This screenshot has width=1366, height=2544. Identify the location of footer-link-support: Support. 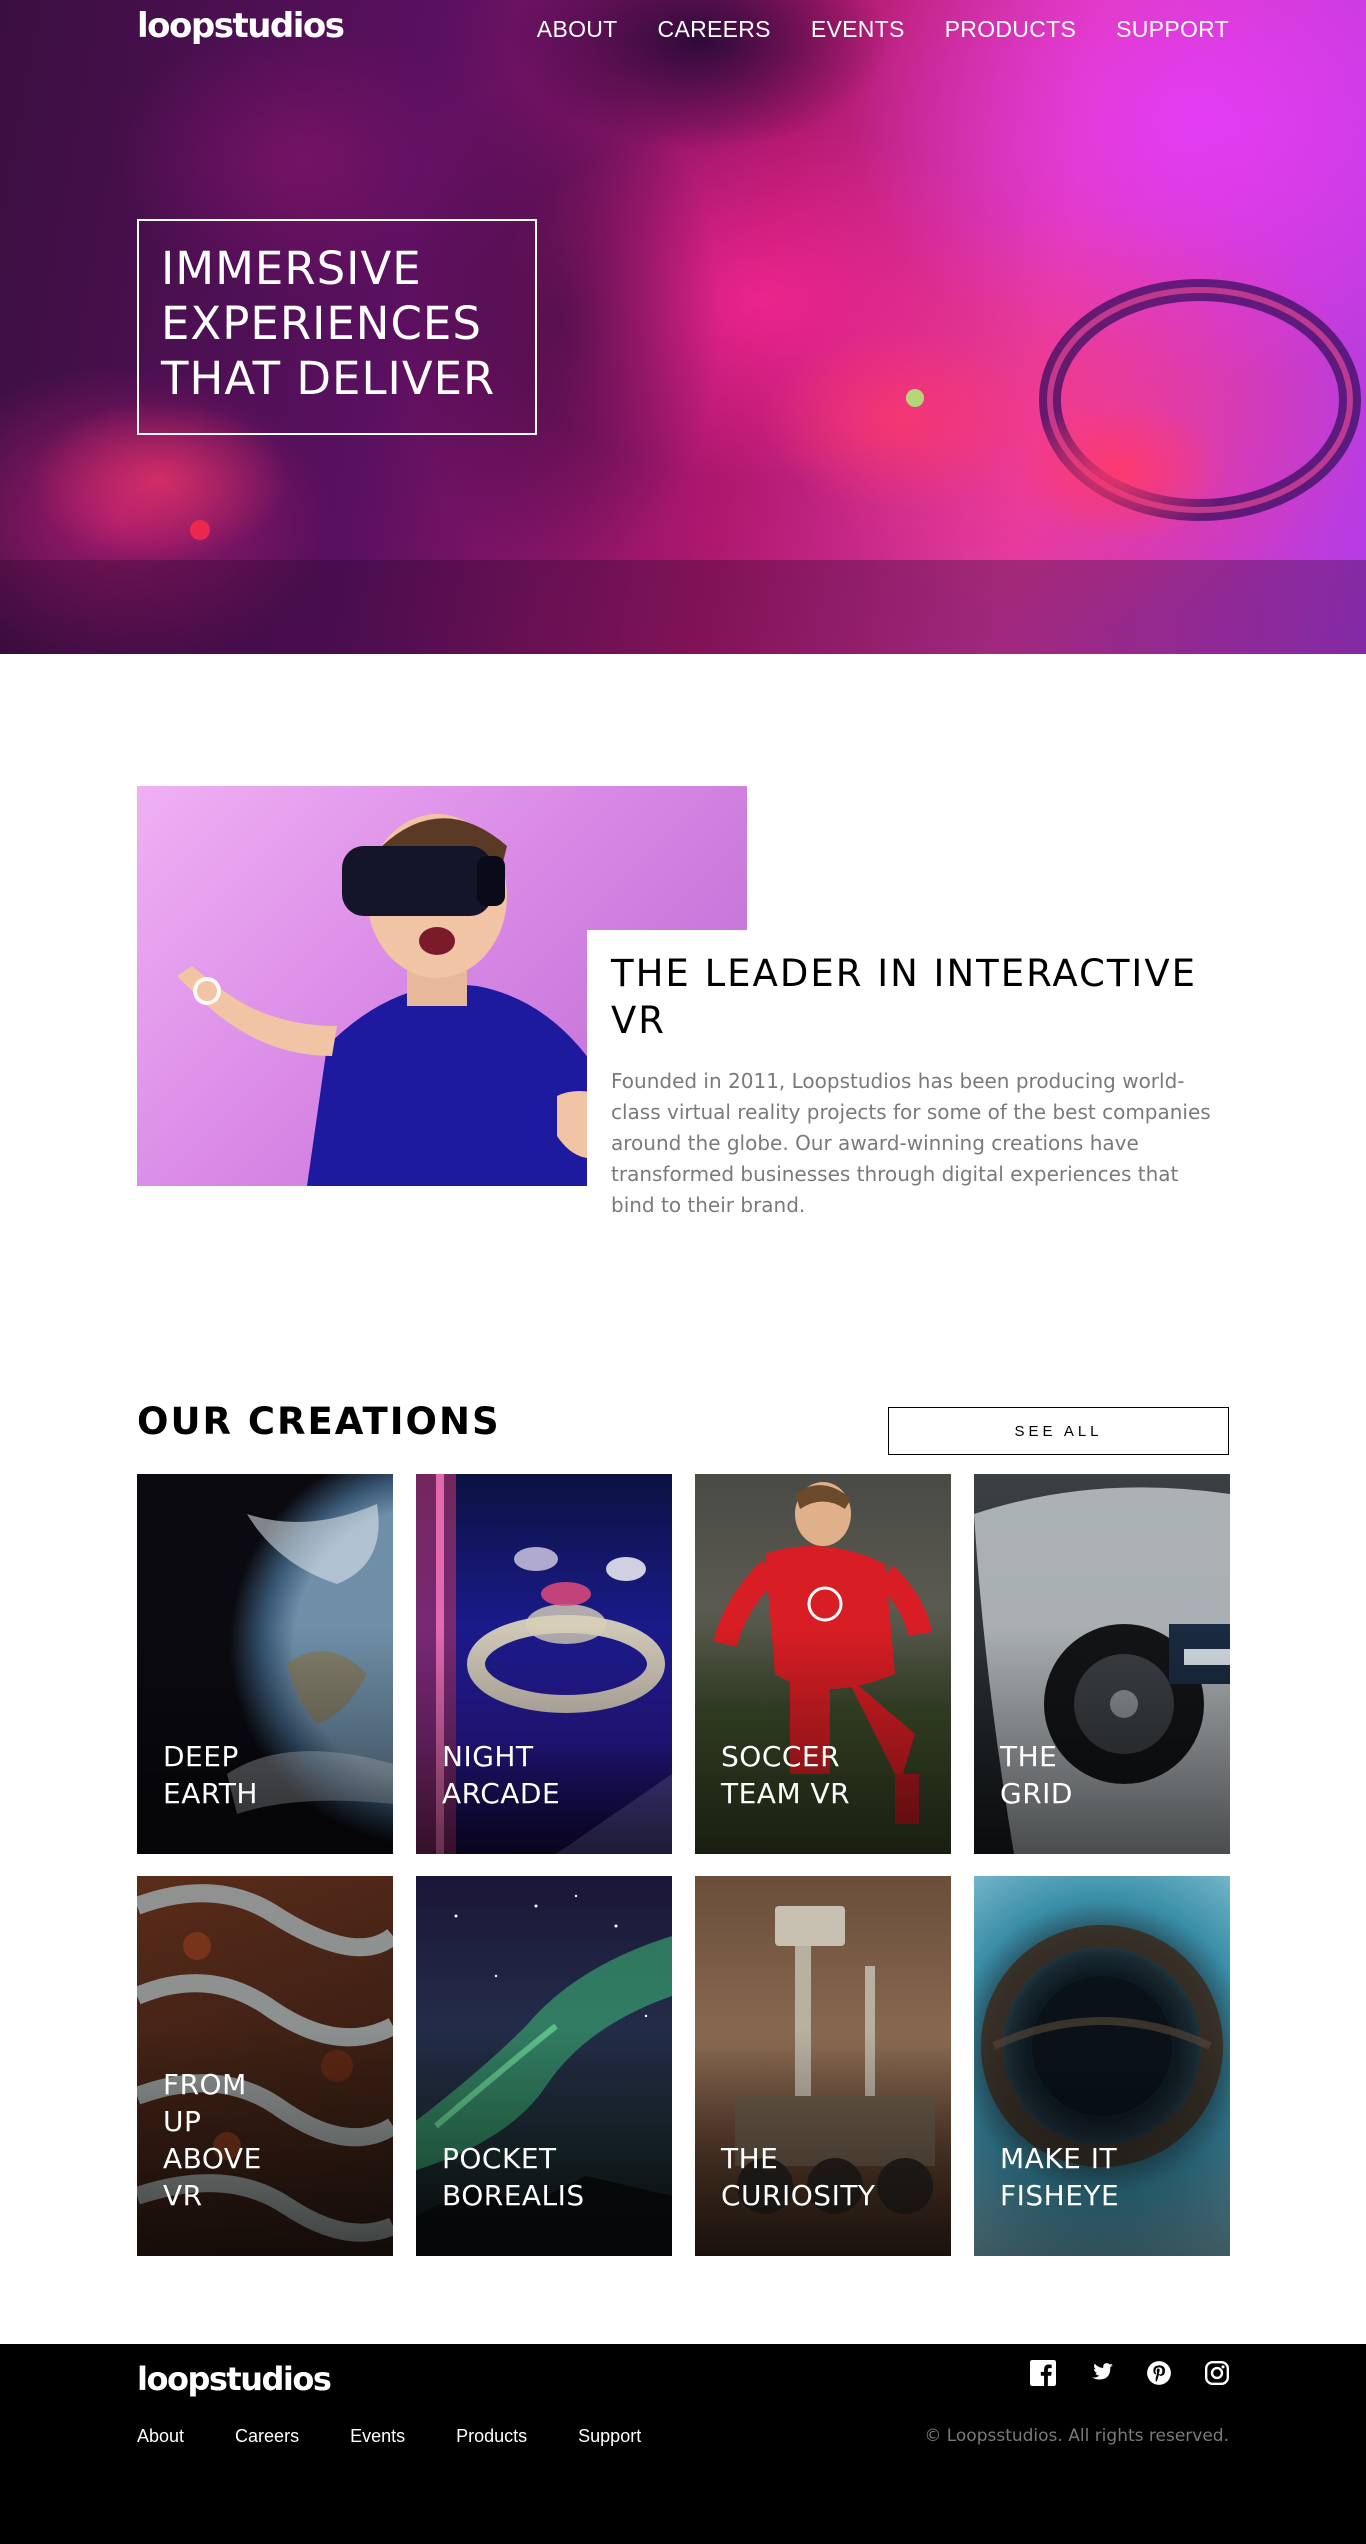
(609, 2436).